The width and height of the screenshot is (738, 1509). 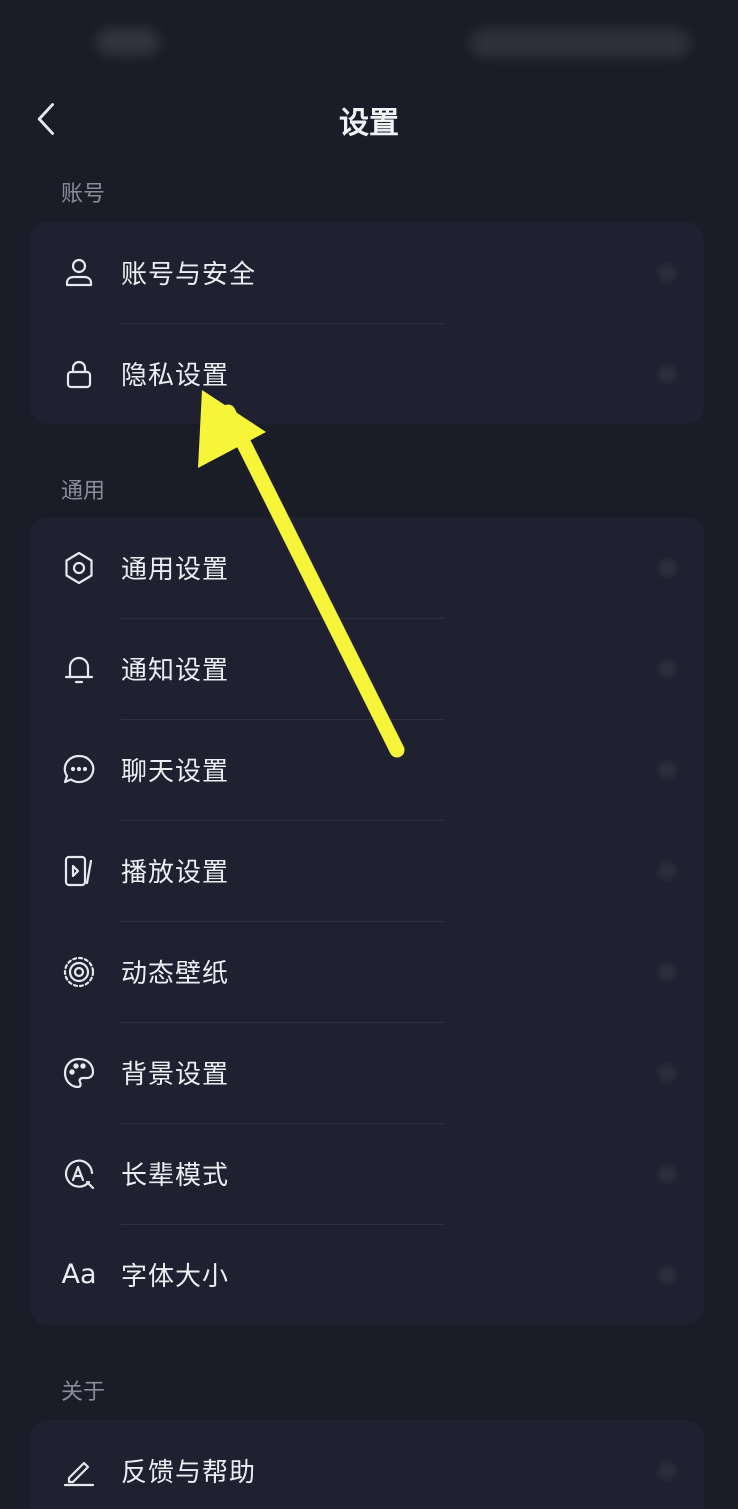 I want to click on settings-item-label: 播放设置, so click(x=175, y=873).